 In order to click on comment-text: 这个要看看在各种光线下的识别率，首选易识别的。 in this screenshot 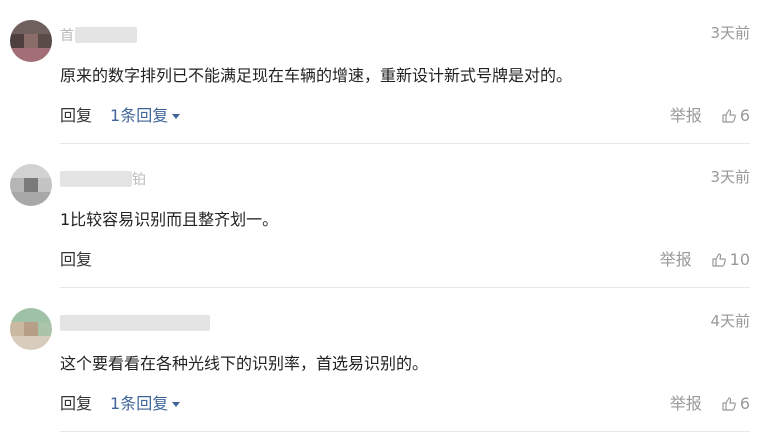, I will do `click(244, 363)`.